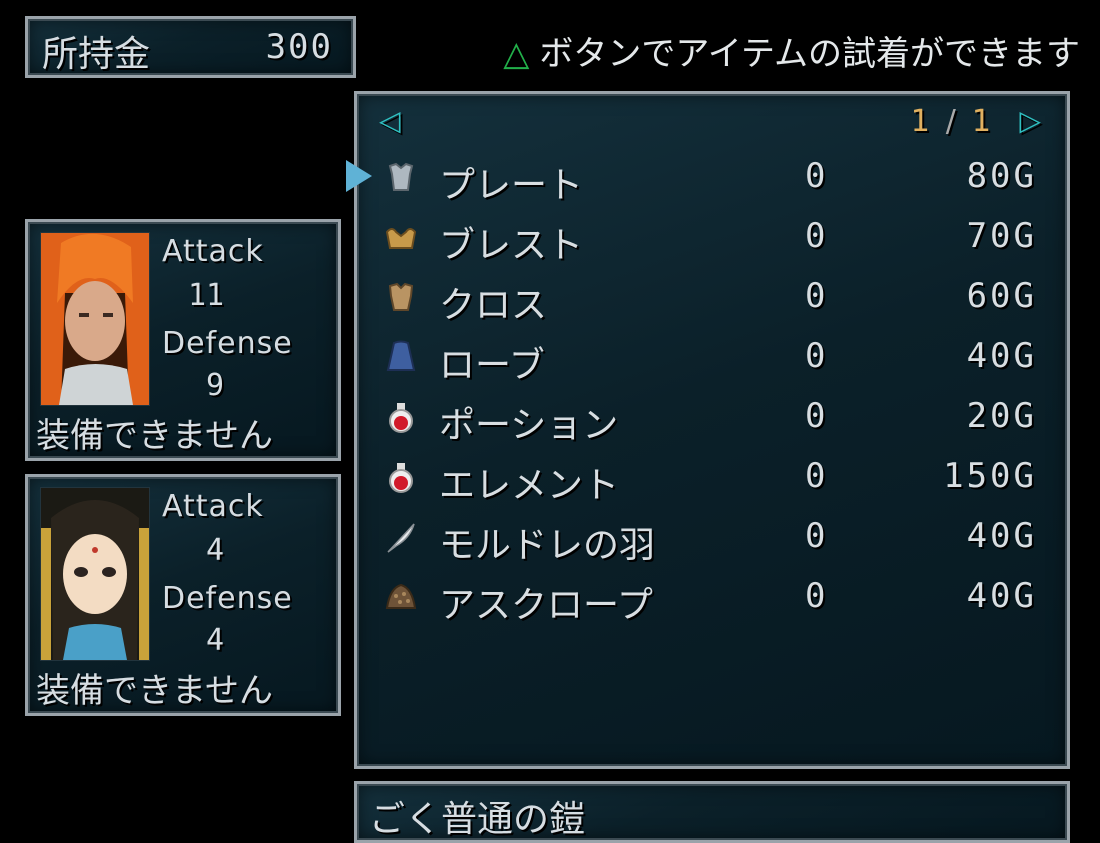  I want to click on robe-icon, so click(401, 358).